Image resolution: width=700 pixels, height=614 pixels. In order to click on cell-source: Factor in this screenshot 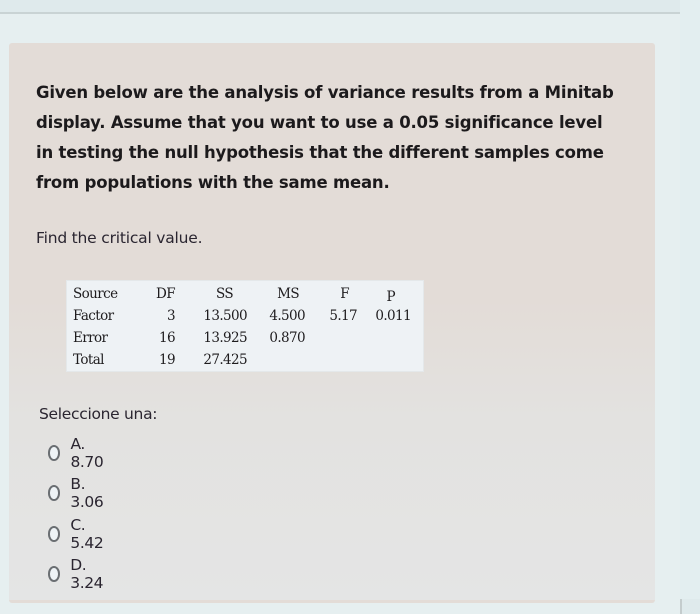, I will do `click(93, 316)`.